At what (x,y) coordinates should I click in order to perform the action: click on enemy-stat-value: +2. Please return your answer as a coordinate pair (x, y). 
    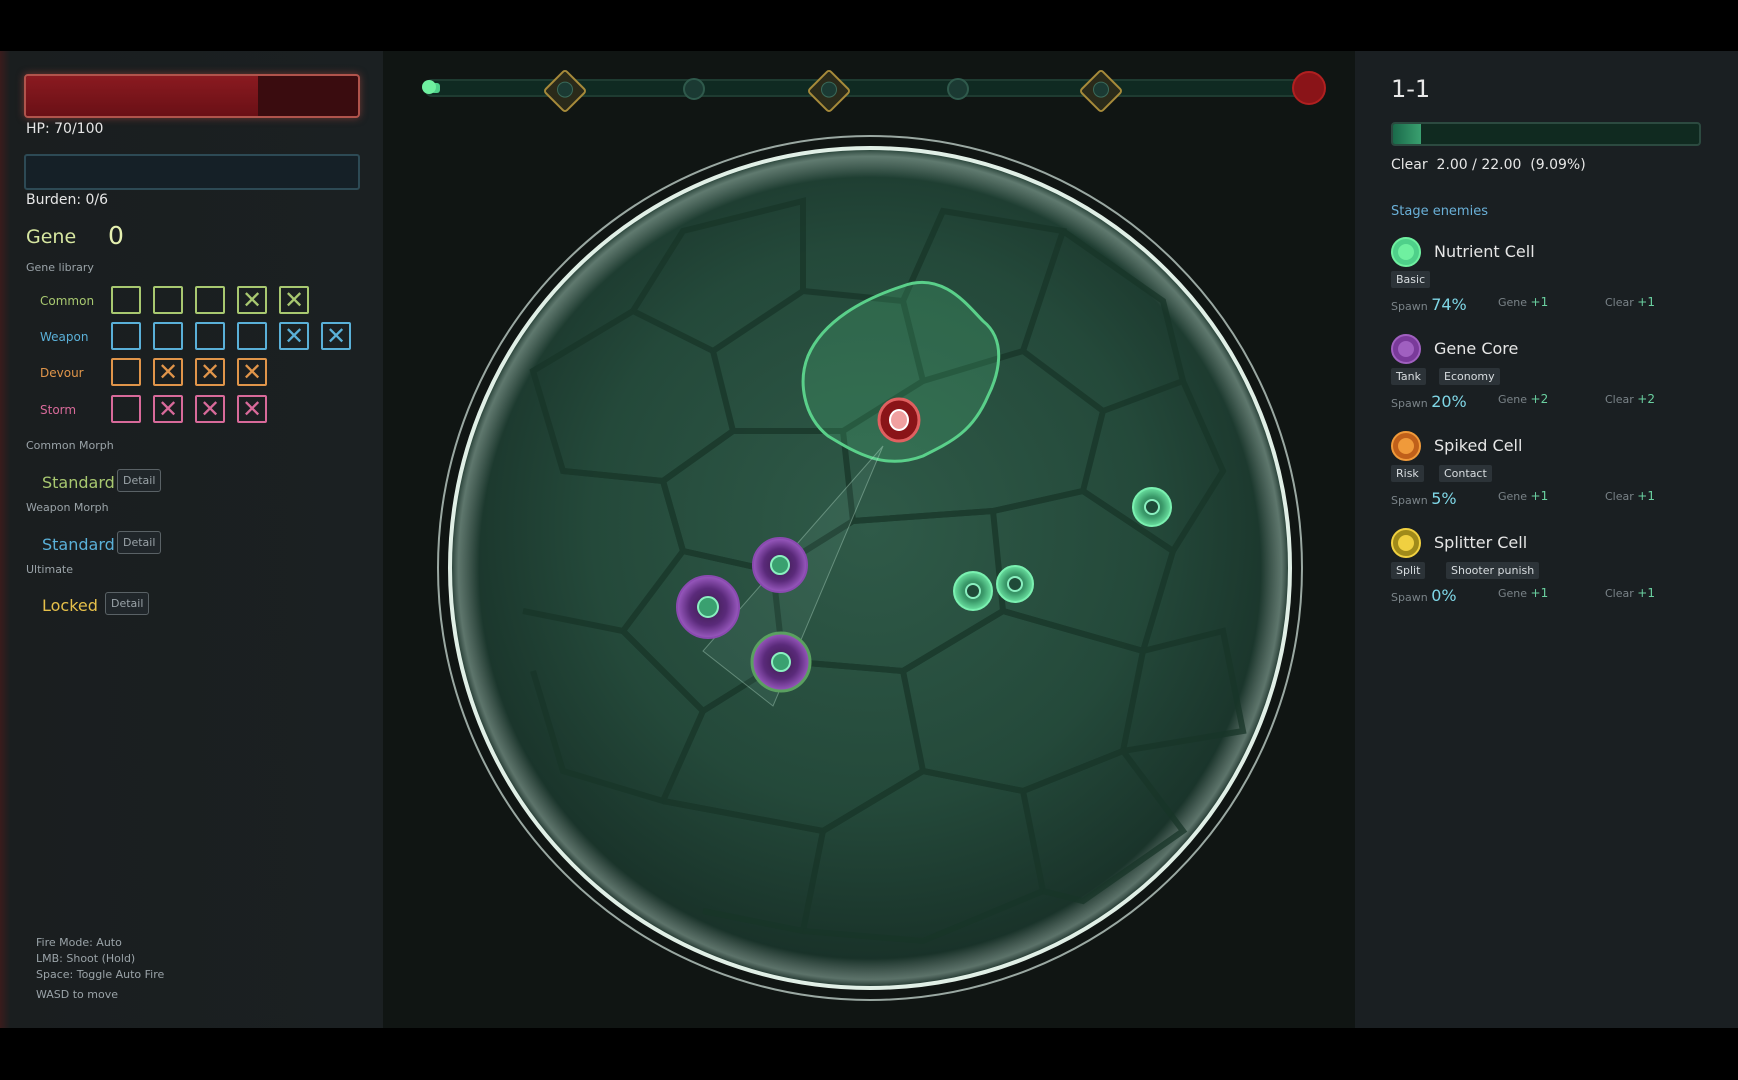
    Looking at the image, I should click on (1646, 399).